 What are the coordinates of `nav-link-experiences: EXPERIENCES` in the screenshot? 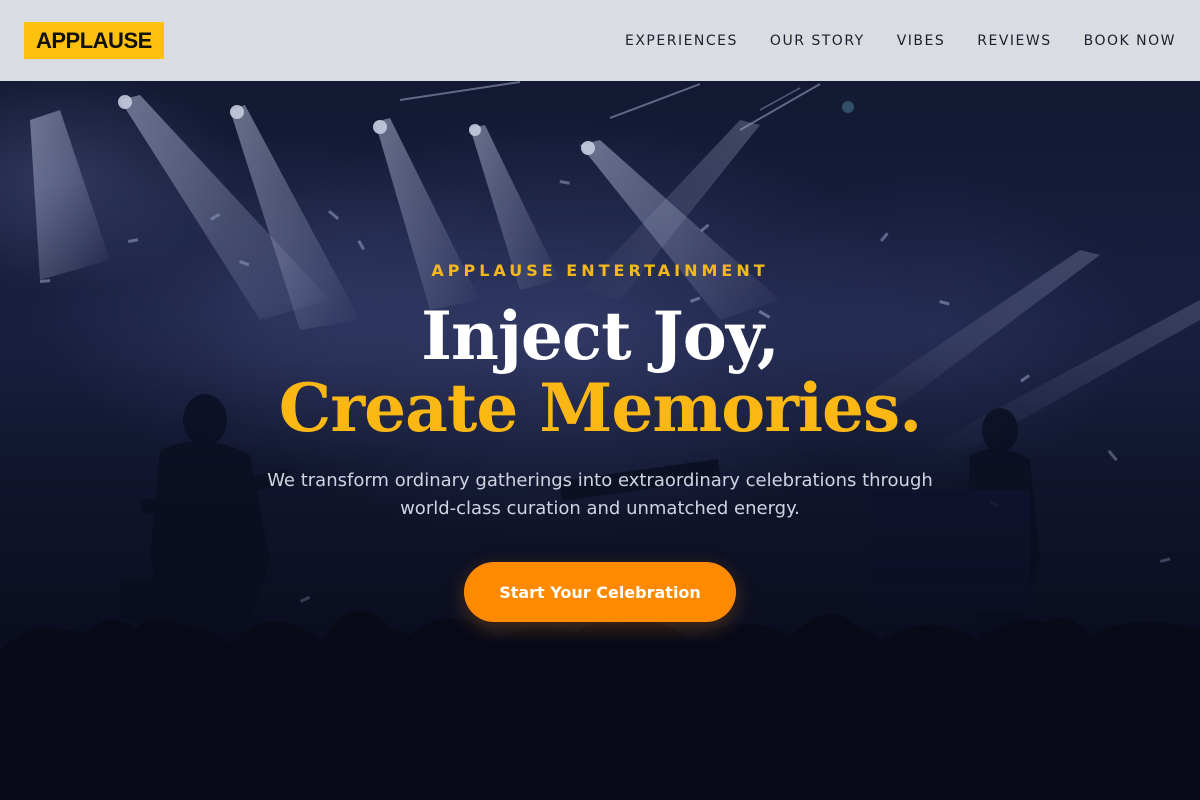 It's located at (681, 41).